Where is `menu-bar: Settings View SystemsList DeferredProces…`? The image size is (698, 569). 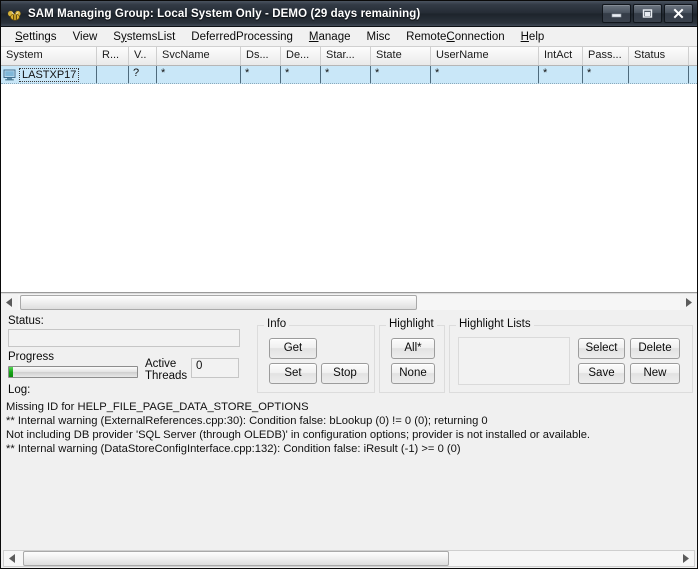
menu-bar: Settings View SystemsList DeferredProces… is located at coordinates (349, 37).